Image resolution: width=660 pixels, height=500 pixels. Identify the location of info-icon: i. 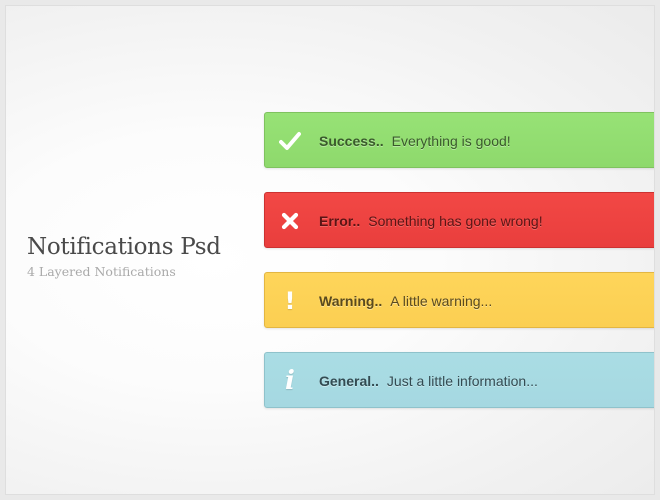
(290, 381).